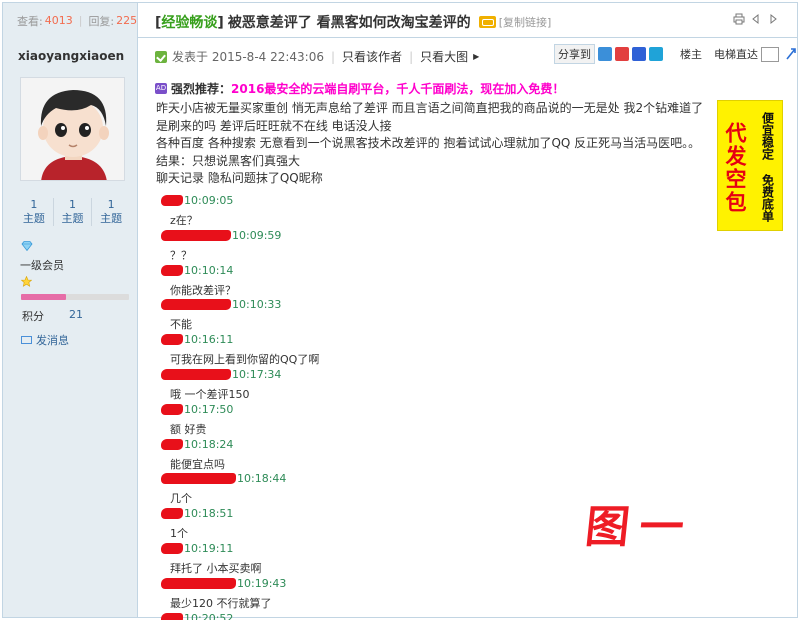 This screenshot has height=620, width=800. I want to click on chat-message: ？？, so click(181, 255).